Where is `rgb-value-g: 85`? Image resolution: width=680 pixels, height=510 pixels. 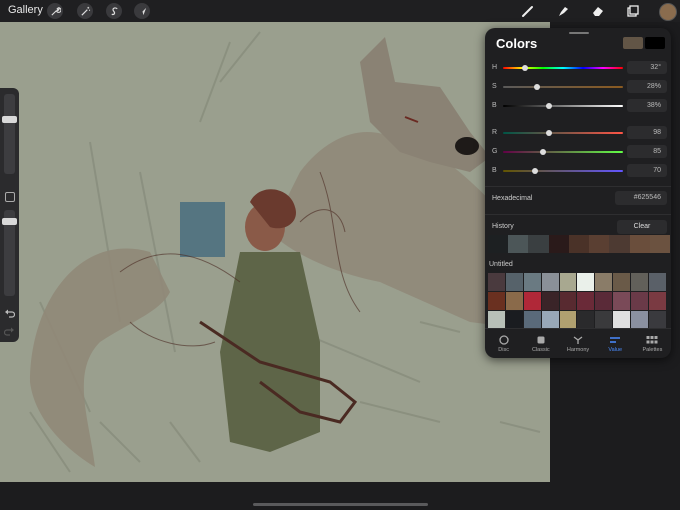 rgb-value-g: 85 is located at coordinates (647, 151).